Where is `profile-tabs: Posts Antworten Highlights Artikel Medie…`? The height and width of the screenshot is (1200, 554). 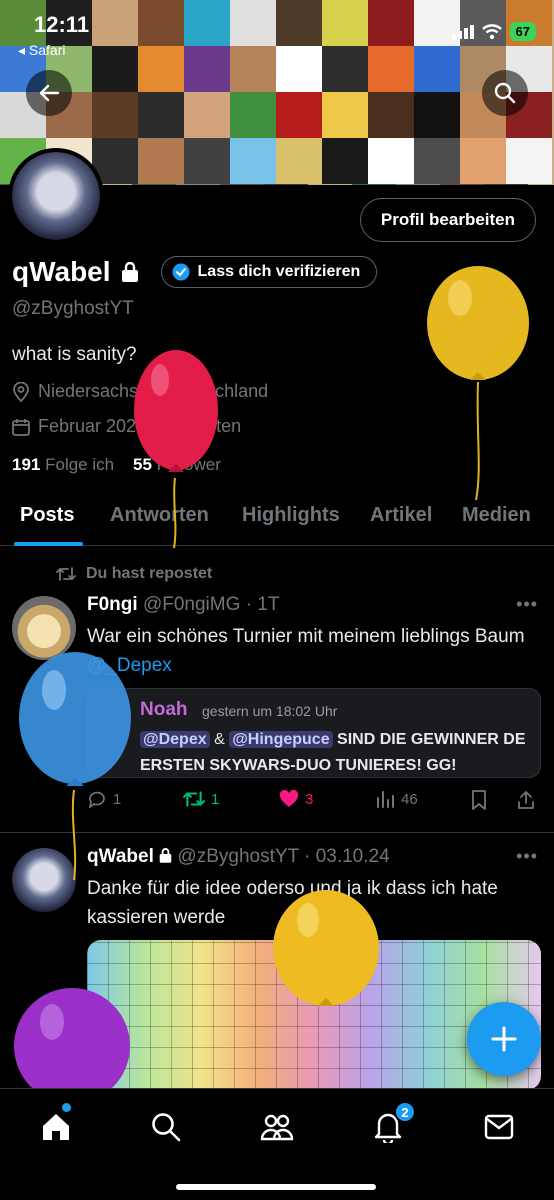
profile-tabs: Posts Antworten Highlights Artikel Medie… is located at coordinates (277, 521).